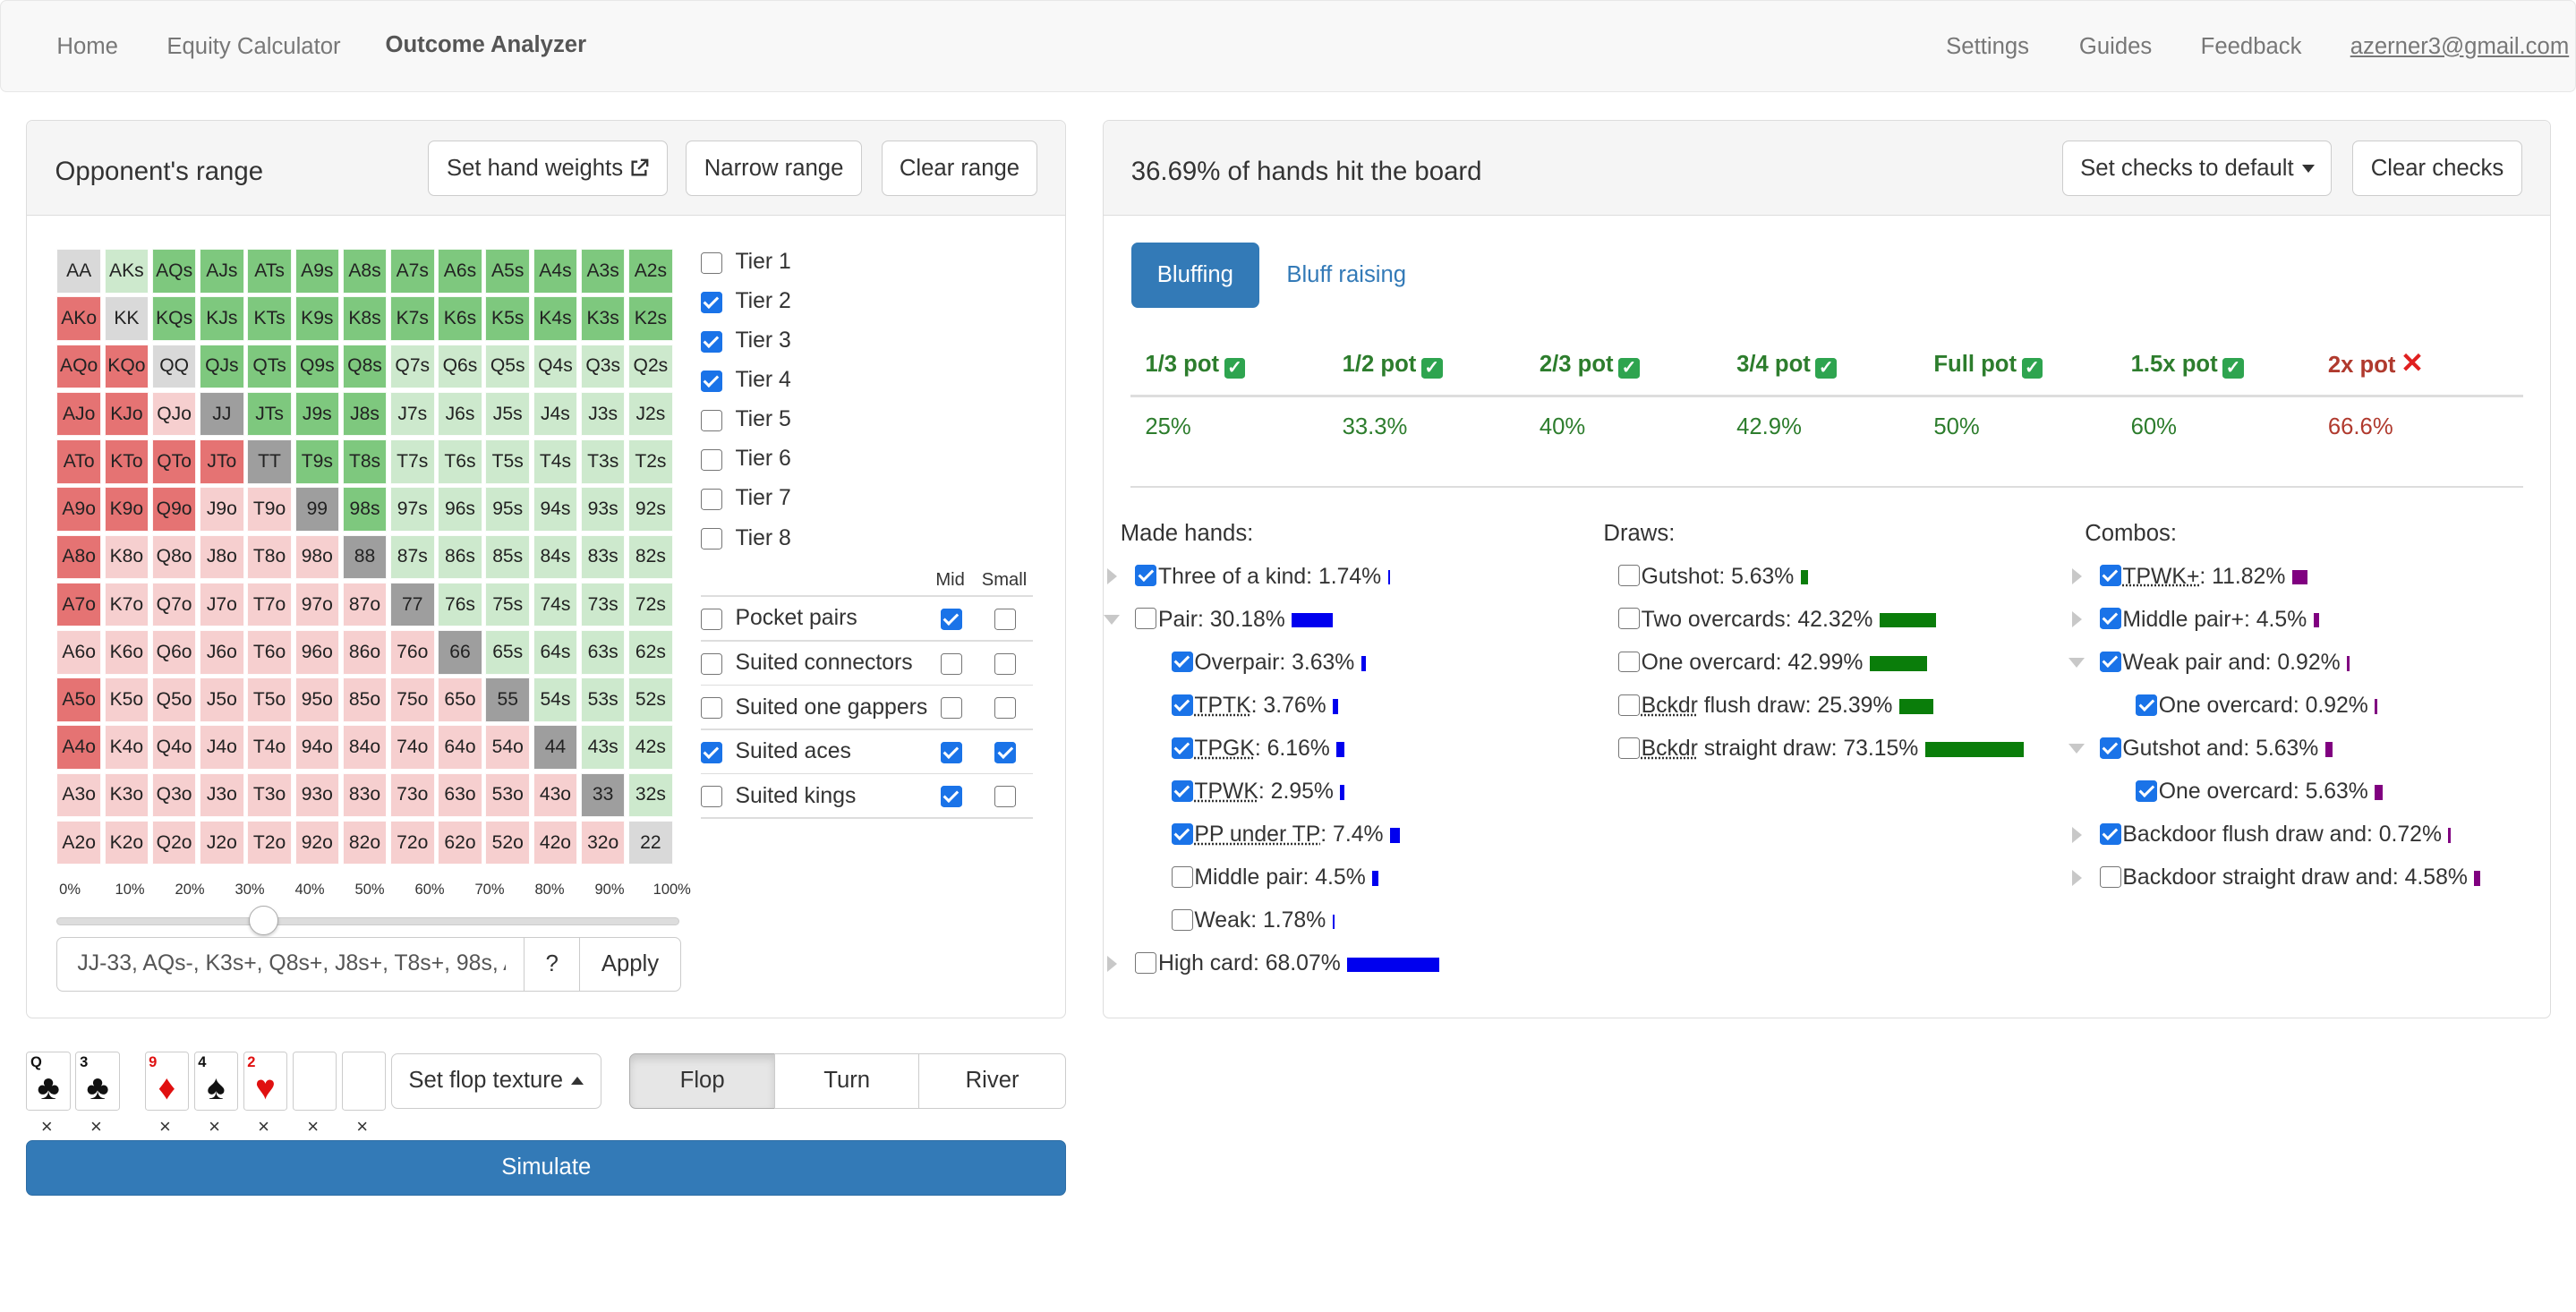 Image resolution: width=2576 pixels, height=1312 pixels. I want to click on board-card-slot, so click(364, 1081).